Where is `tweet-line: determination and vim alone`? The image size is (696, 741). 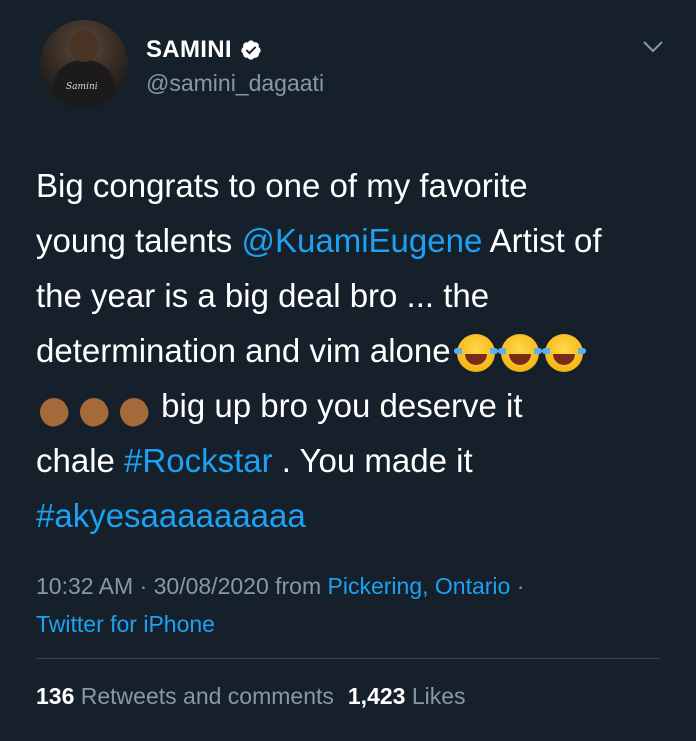
tweet-line: determination and vim alone is located at coordinates (356, 350).